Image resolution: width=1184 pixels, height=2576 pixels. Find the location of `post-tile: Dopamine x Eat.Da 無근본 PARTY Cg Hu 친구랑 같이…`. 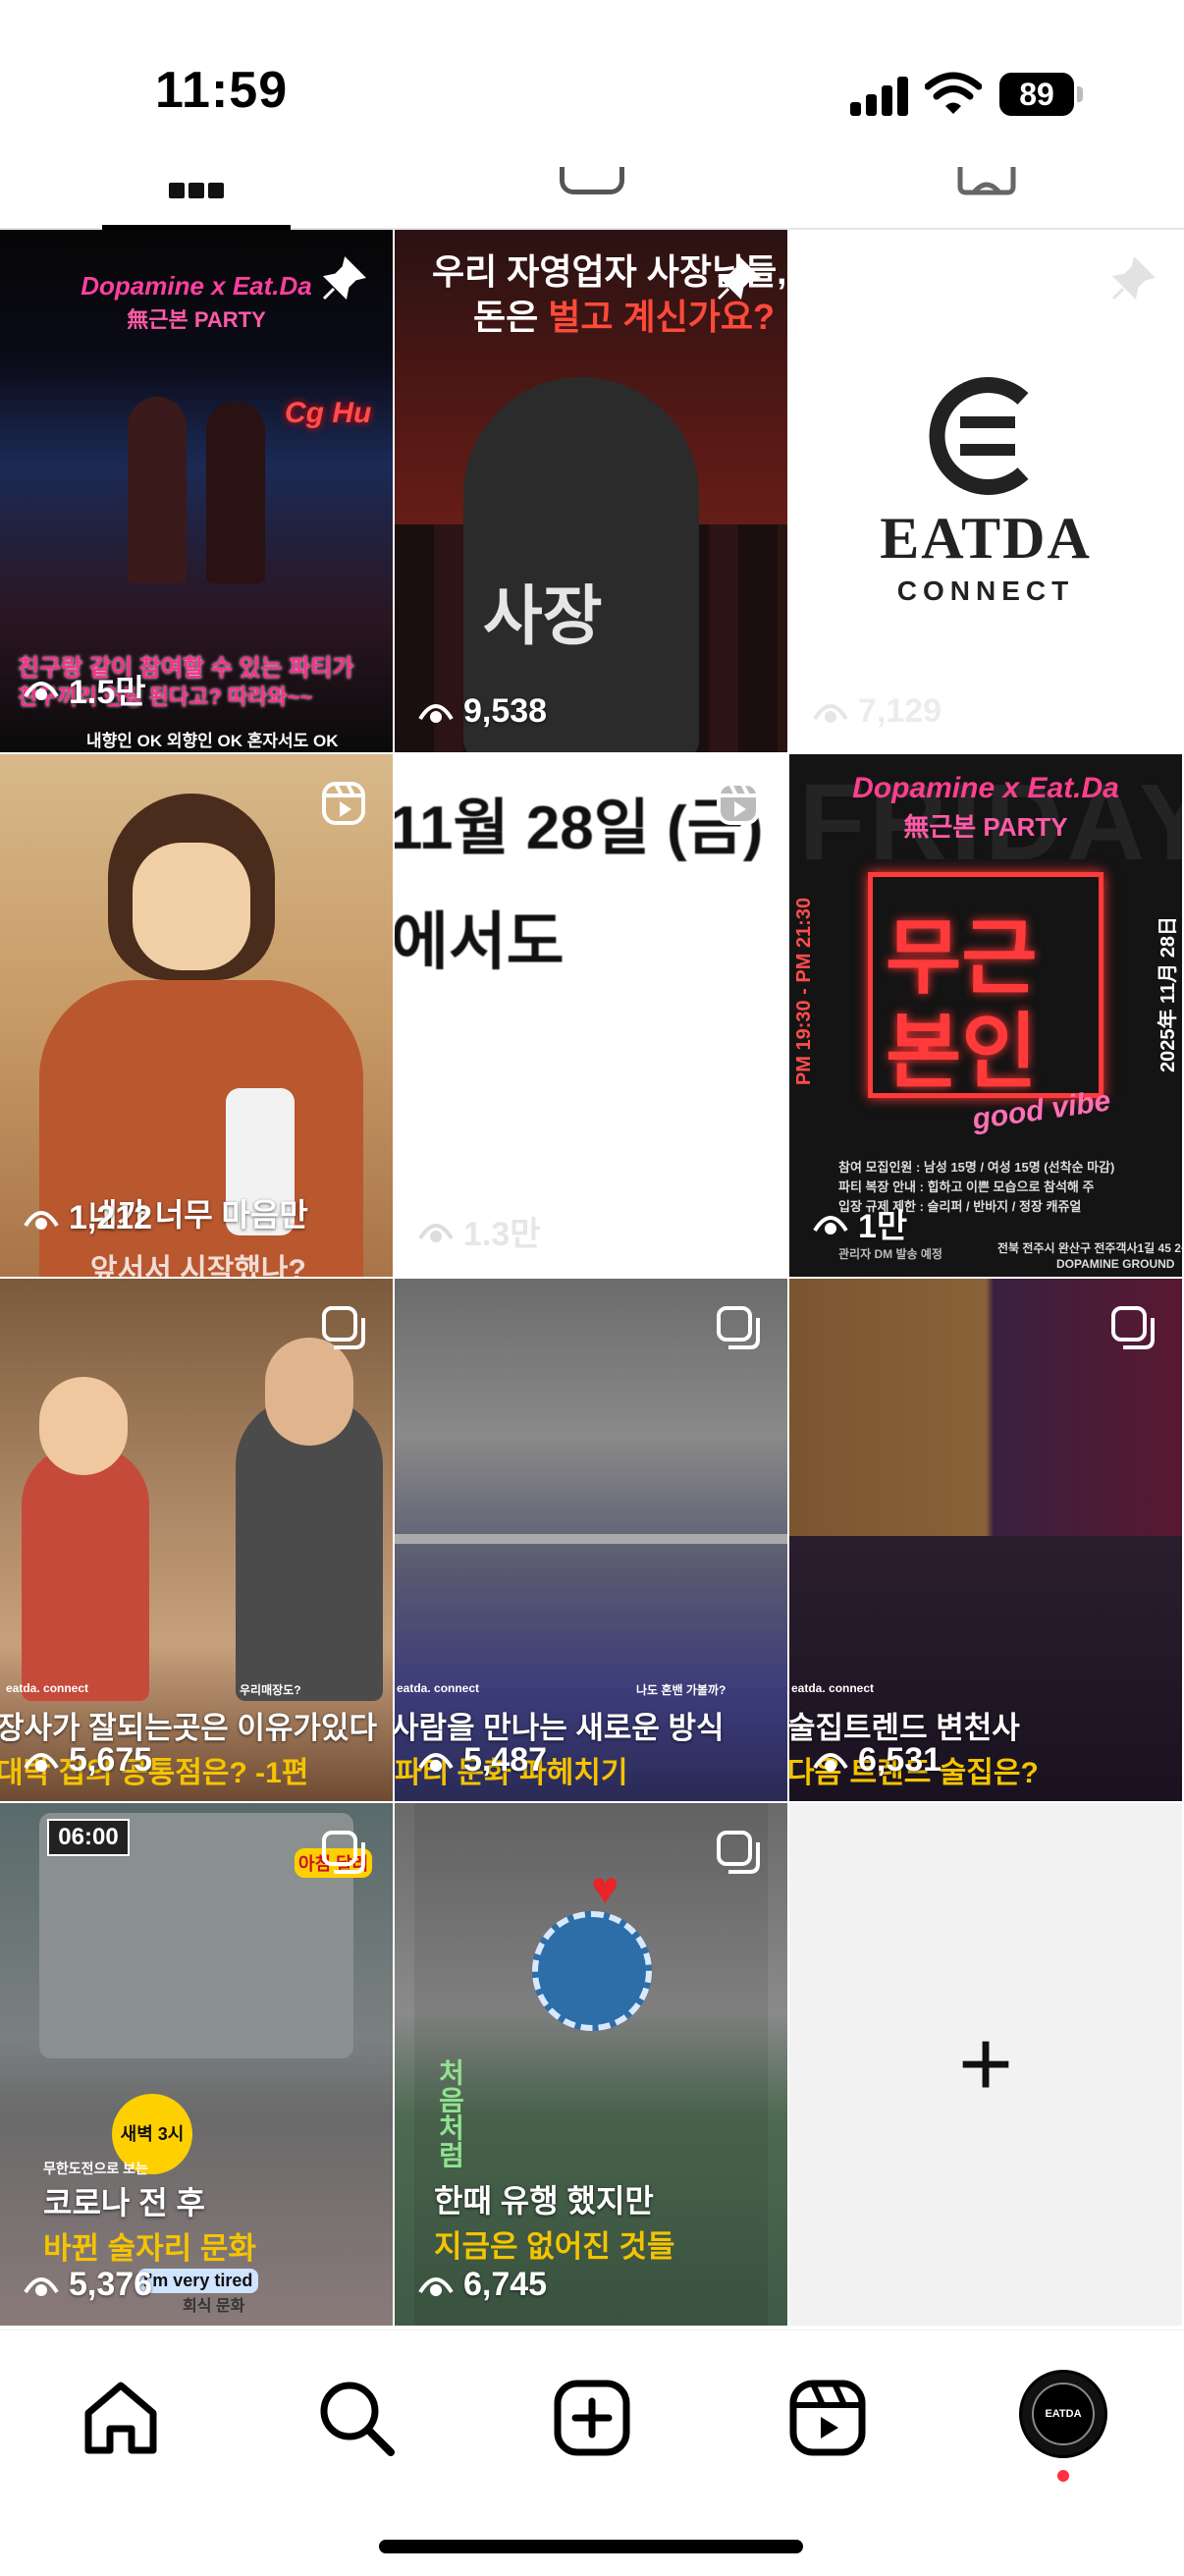

post-tile: Dopamine x Eat.Da 無근본 PARTY Cg Hu 친구랑 같이… is located at coordinates (196, 491).